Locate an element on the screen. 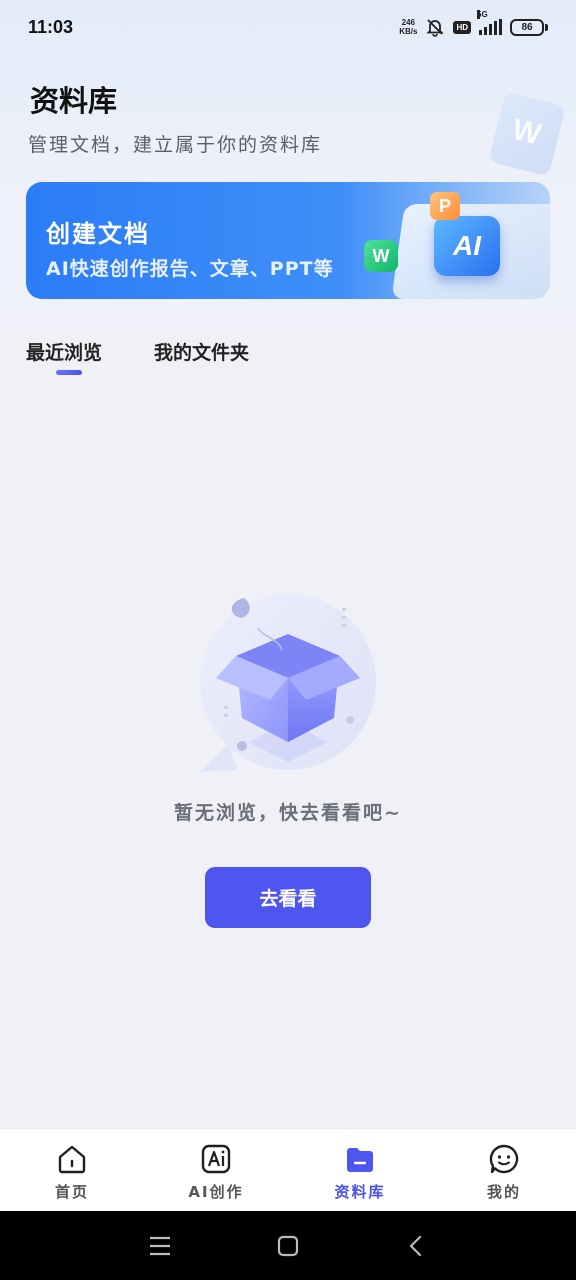  ai-keys-illustration: AI P W is located at coordinates (457, 240).